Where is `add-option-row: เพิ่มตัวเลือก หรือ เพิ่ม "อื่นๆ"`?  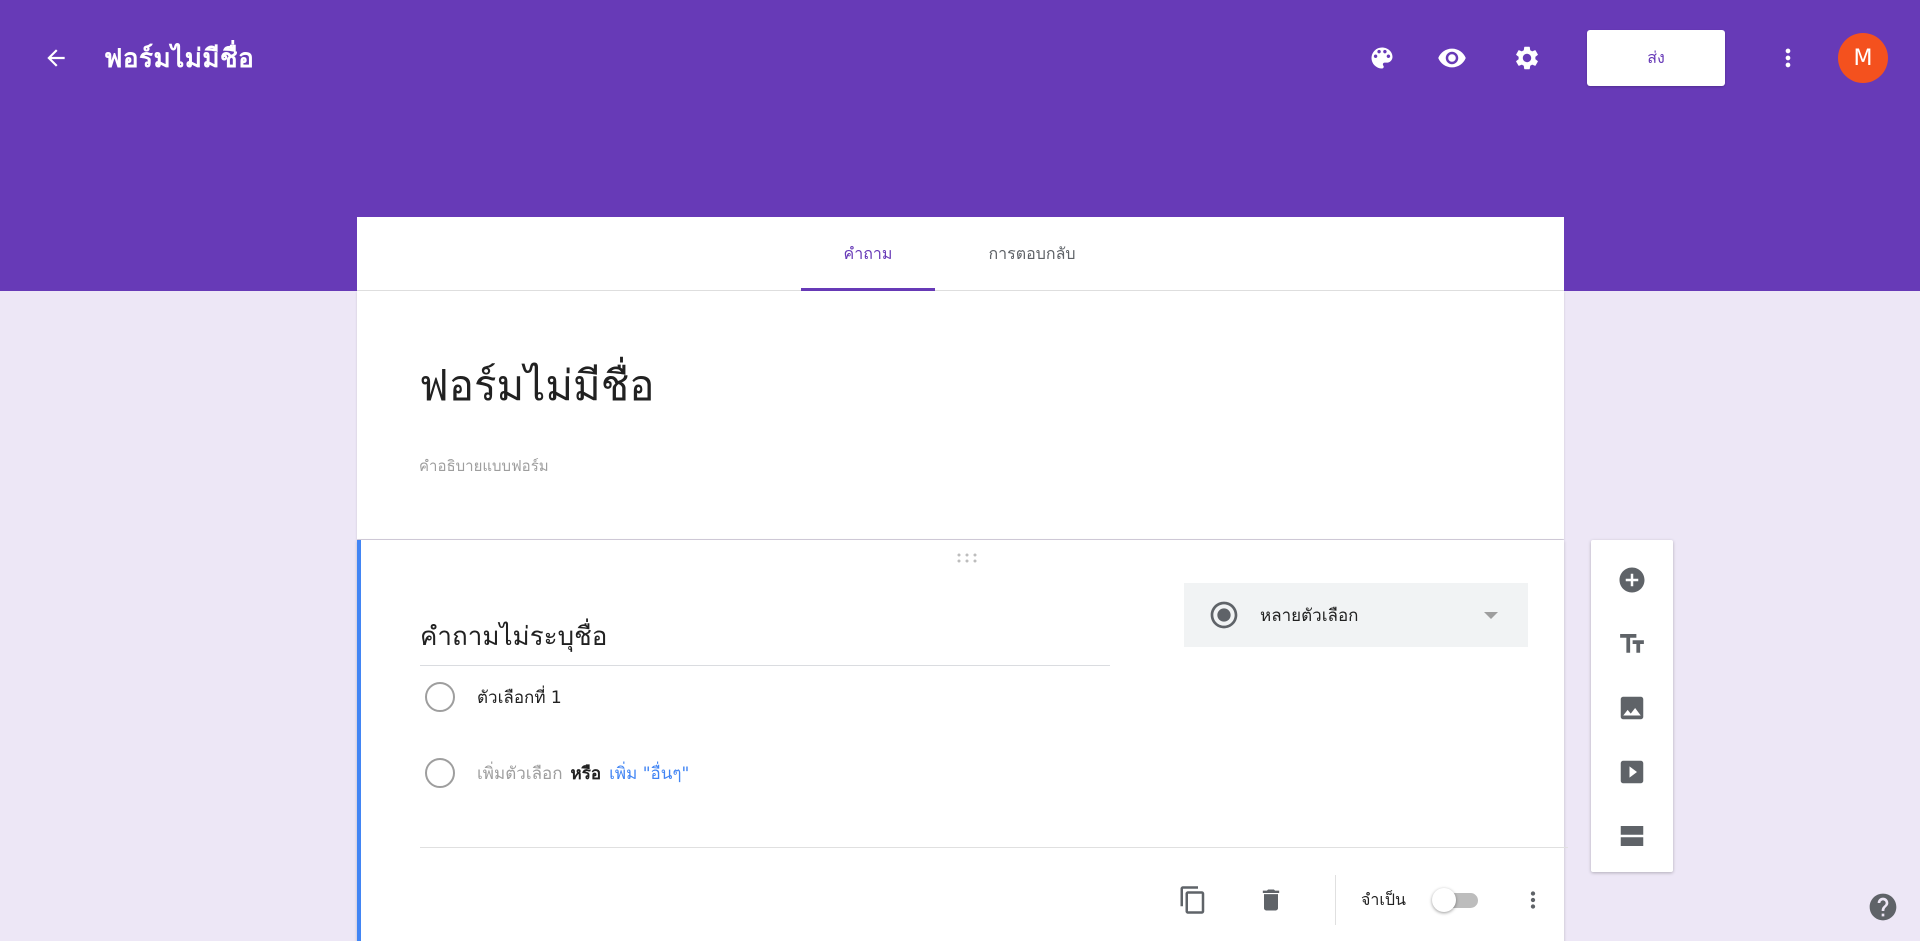
add-option-row: เพิ่มตัวเลือก หรือ เพิ่ม "อื่นๆ" is located at coordinates (557, 773).